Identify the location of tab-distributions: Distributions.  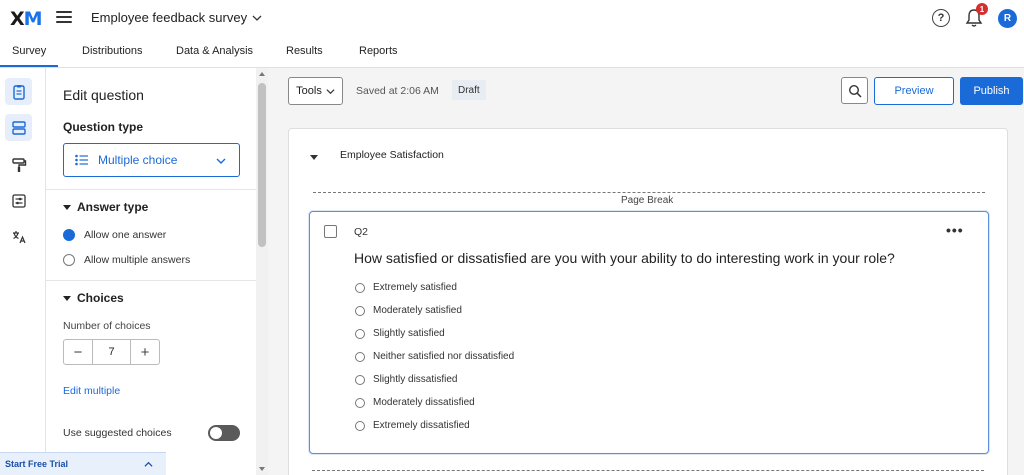
(112, 51).